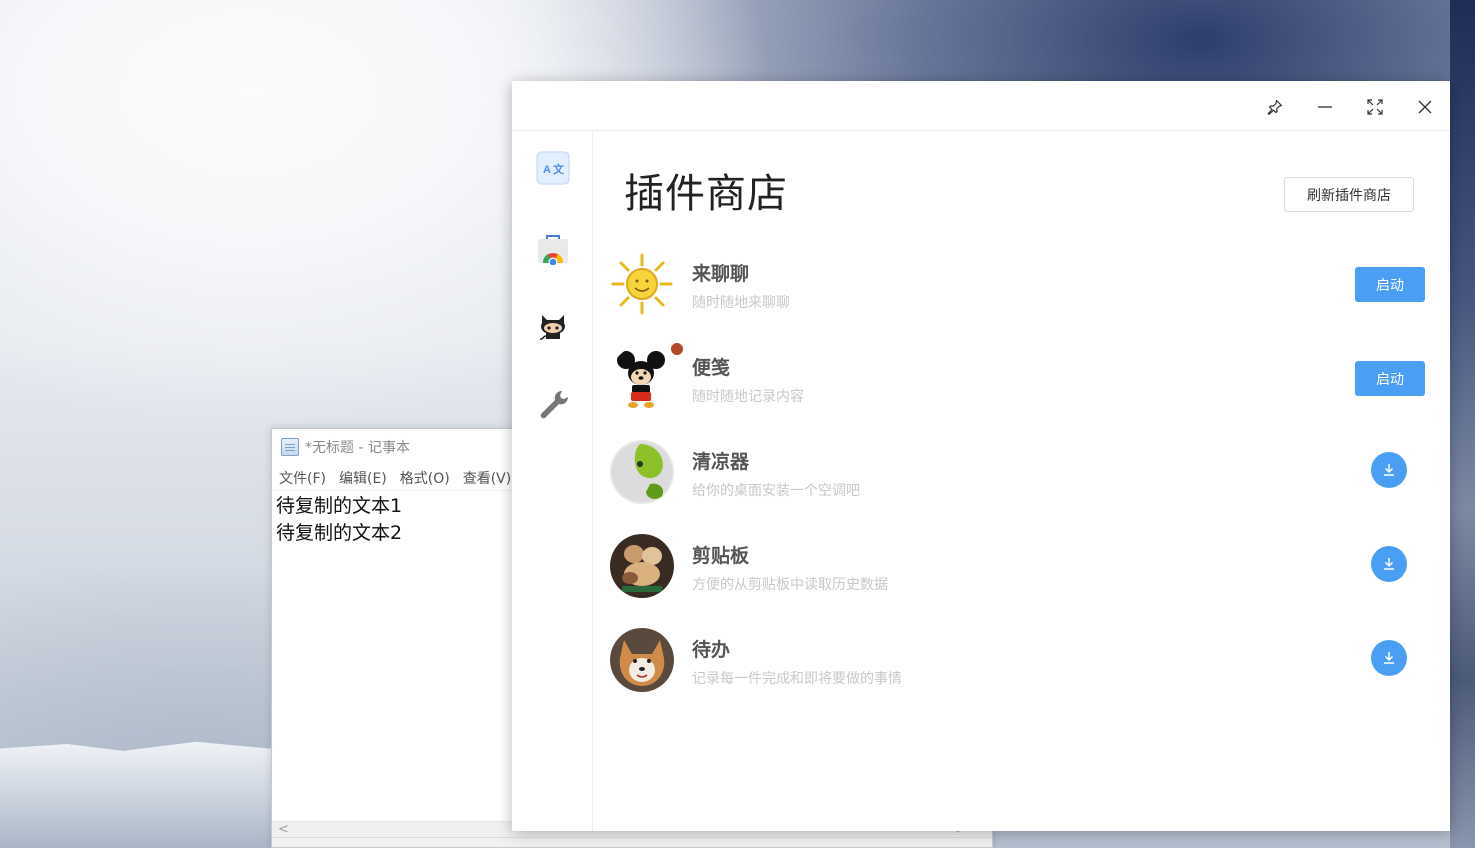  I want to click on page-title: 插件商店, so click(706, 194).